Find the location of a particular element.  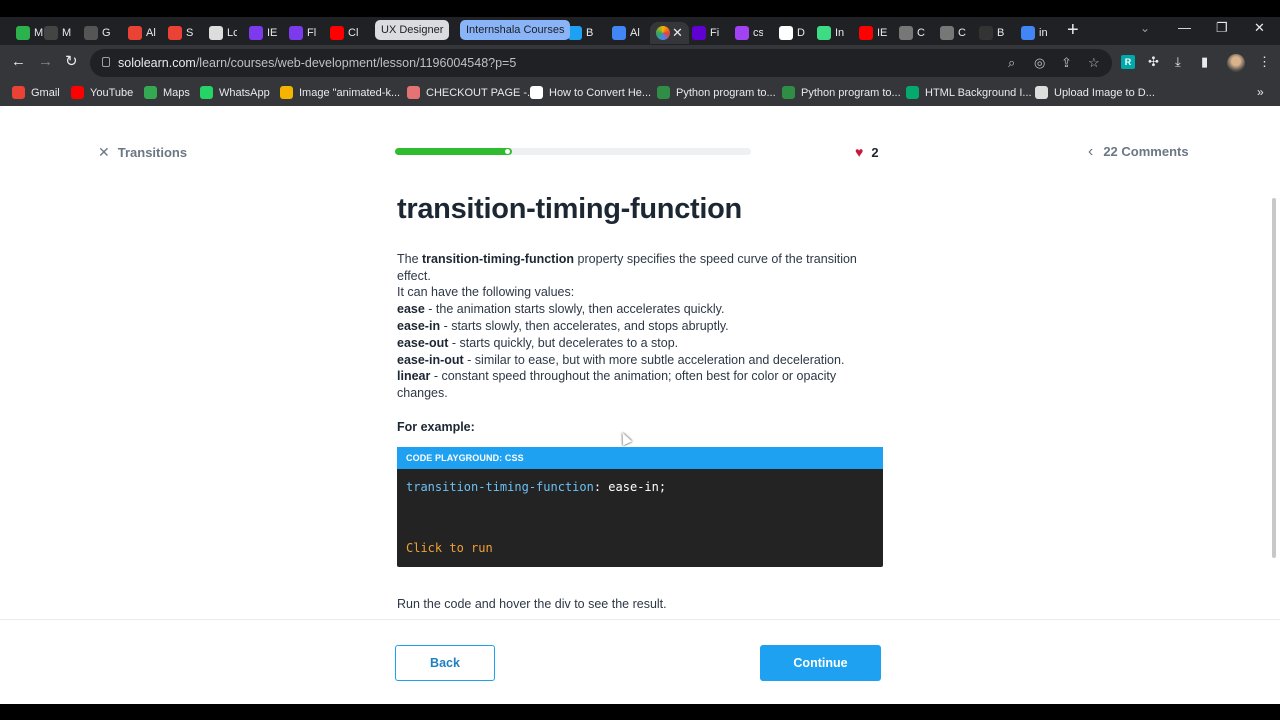

tab-title: cs is located at coordinates (758, 33).